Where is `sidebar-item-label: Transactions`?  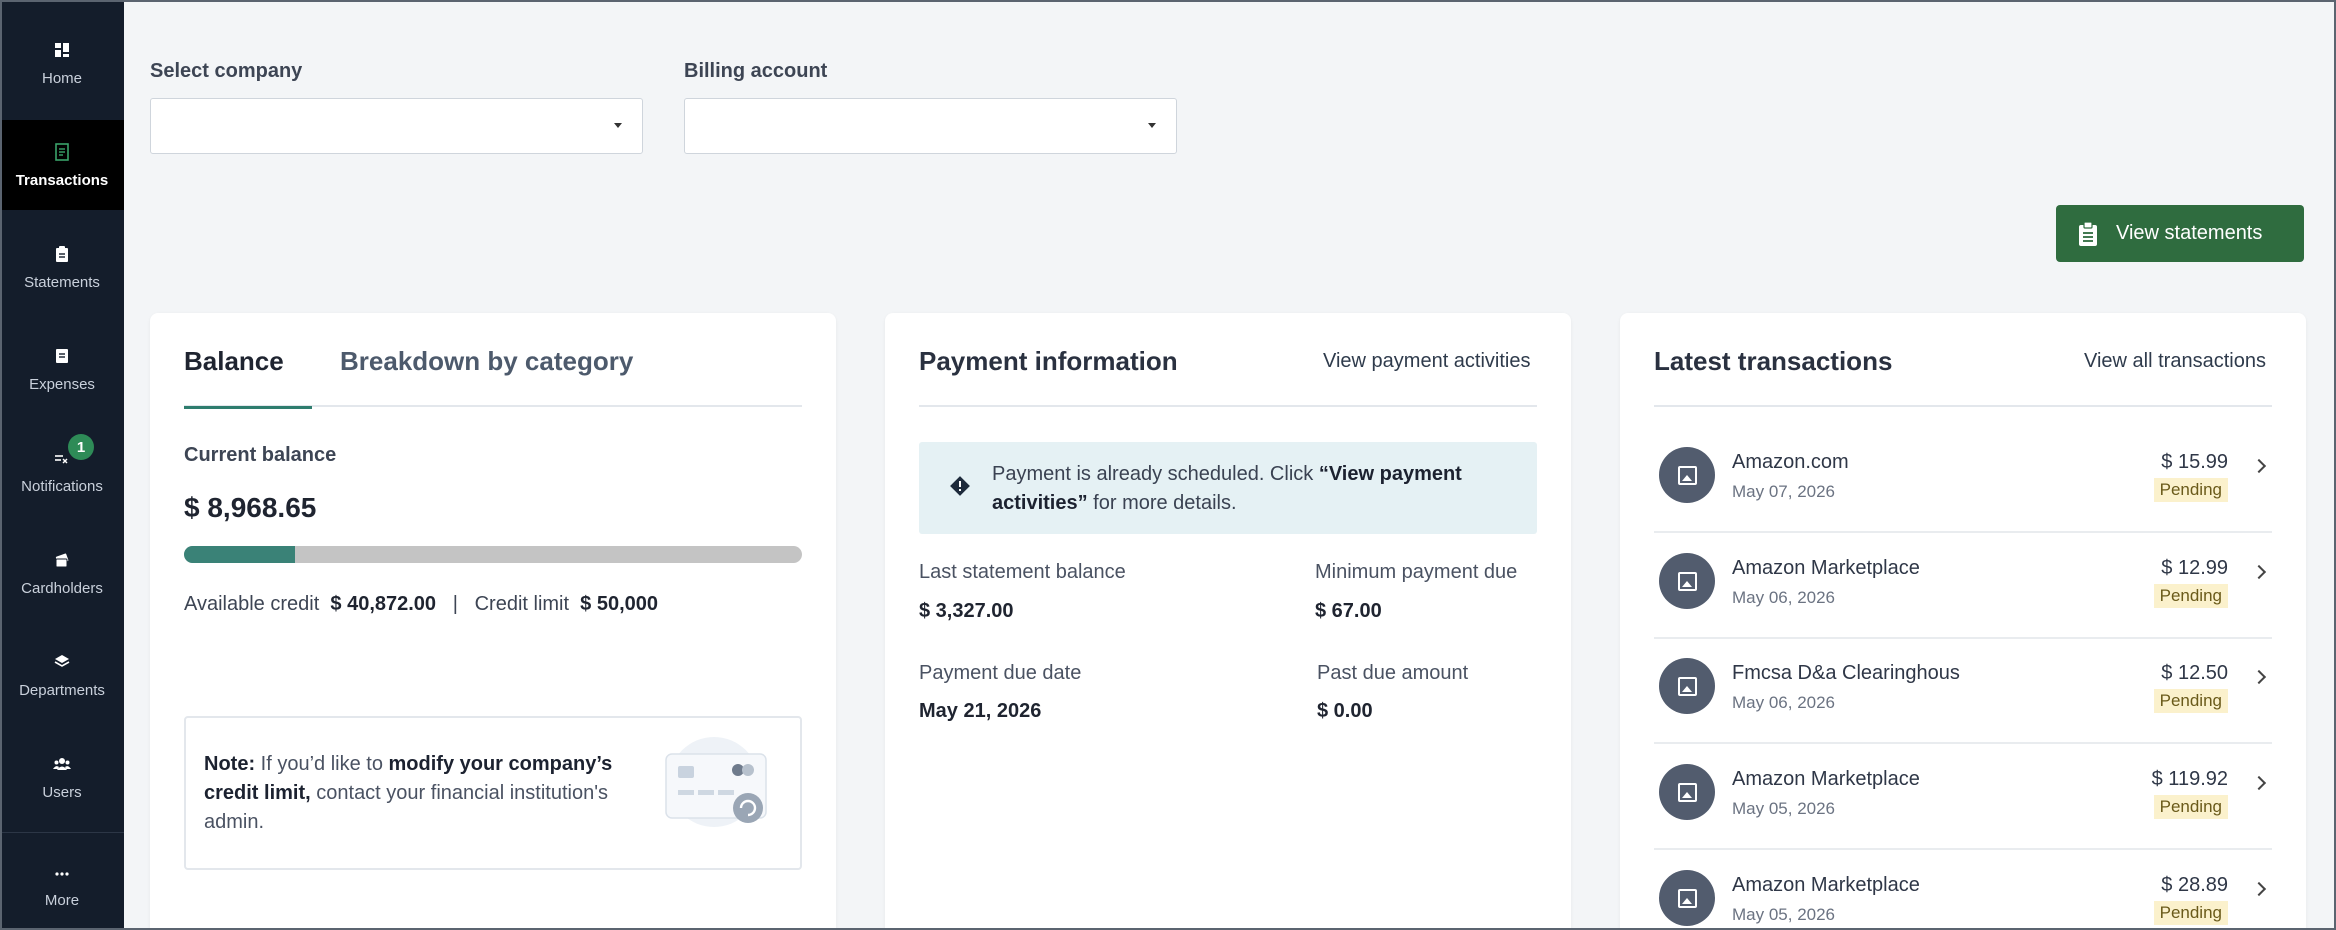
sidebar-item-label: Transactions is located at coordinates (62, 180).